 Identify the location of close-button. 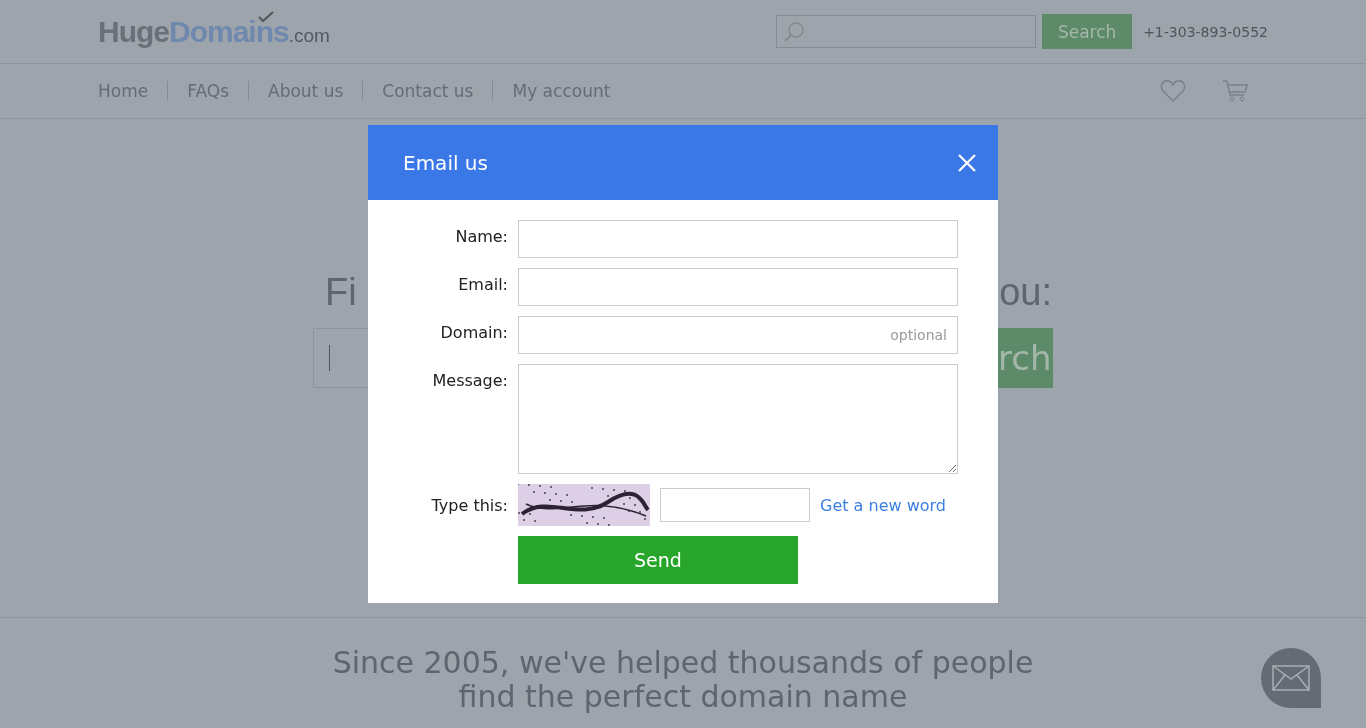
(967, 162).